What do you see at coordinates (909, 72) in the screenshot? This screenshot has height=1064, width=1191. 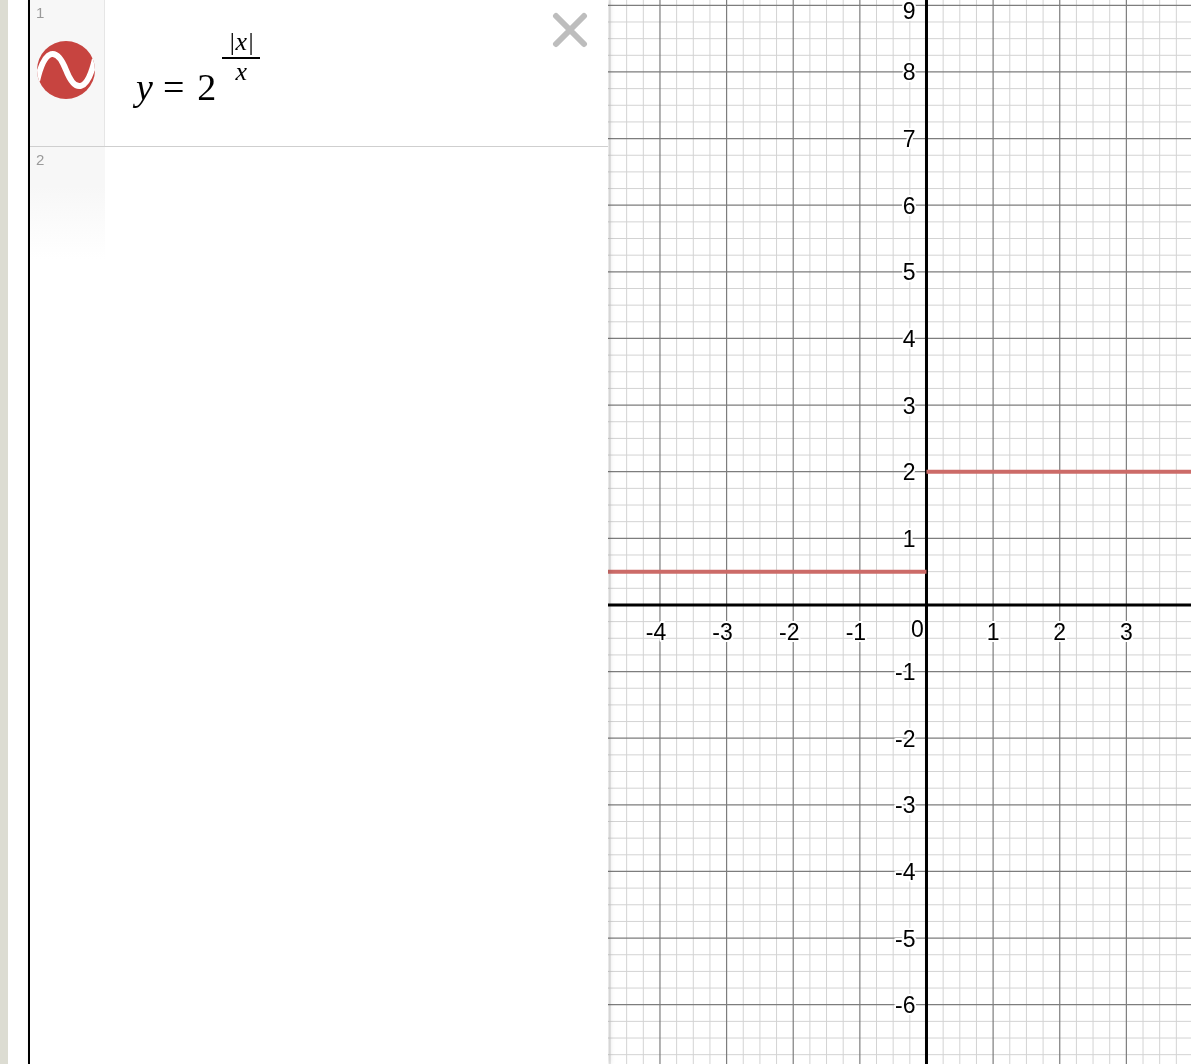 I see `y-tick-label: 8` at bounding box center [909, 72].